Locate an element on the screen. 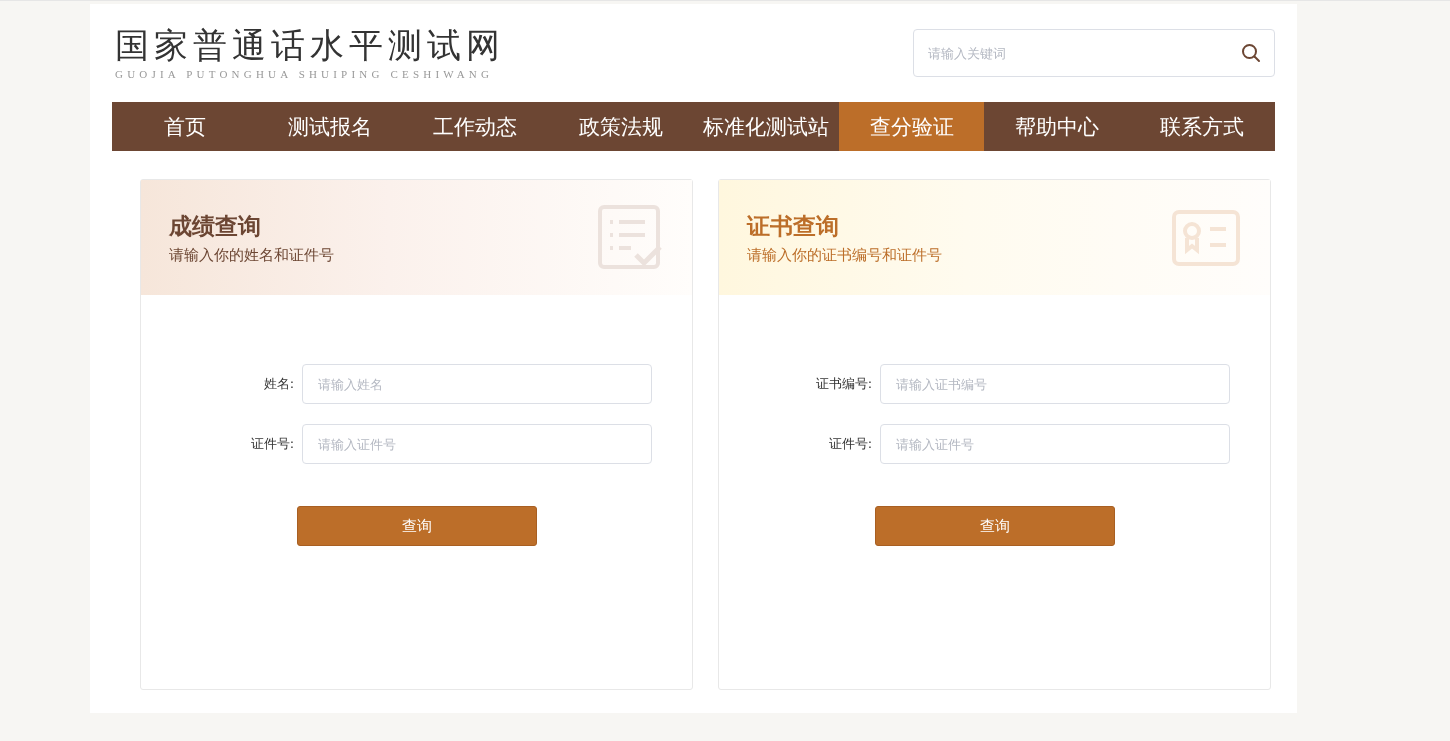 This screenshot has height=741, width=1450. field-label: 姓名: is located at coordinates (279, 384).